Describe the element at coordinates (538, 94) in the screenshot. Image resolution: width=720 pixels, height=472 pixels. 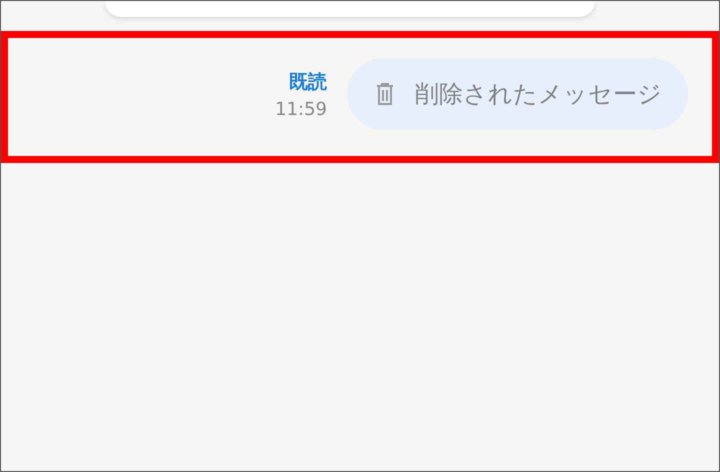
I see `message-text: 削除されたメッセージ` at that location.